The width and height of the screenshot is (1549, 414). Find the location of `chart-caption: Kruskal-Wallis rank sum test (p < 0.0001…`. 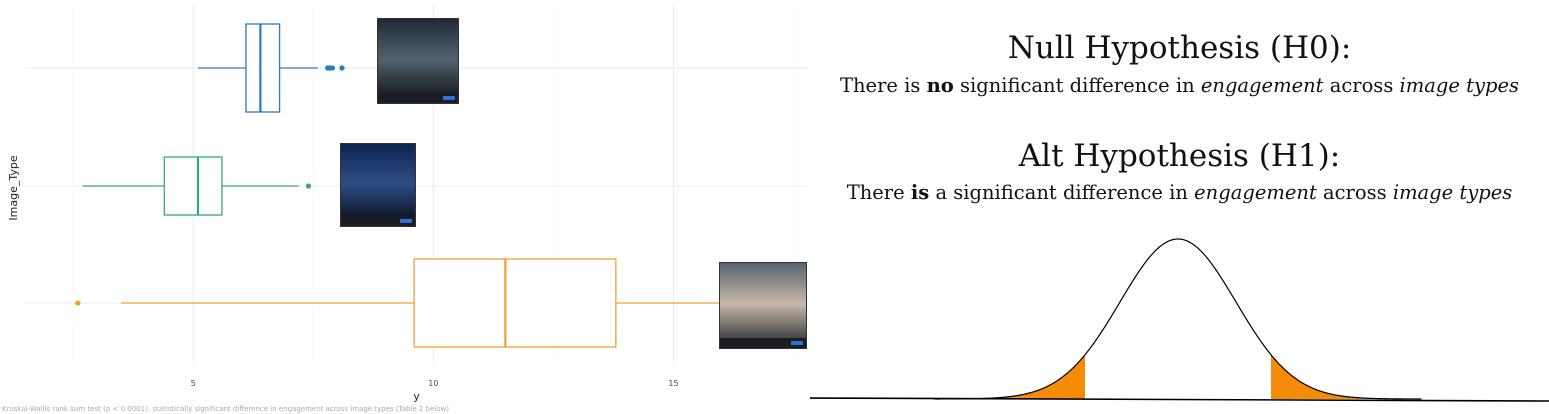

chart-caption: Kruskal-Wallis rank sum test (p < 0.0001… is located at coordinates (225, 409).